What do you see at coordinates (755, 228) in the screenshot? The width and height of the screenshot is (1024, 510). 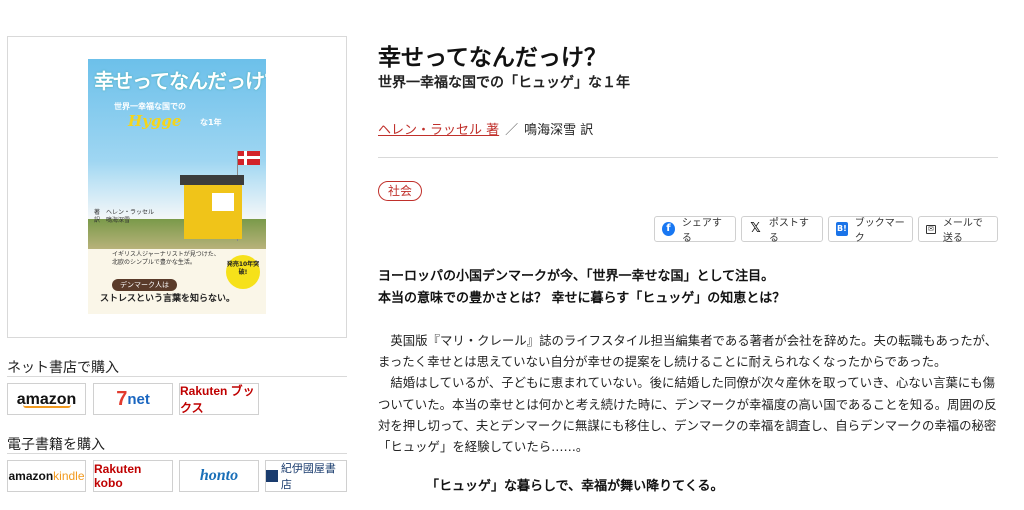 I see `x-icon: 𝕏` at bounding box center [755, 228].